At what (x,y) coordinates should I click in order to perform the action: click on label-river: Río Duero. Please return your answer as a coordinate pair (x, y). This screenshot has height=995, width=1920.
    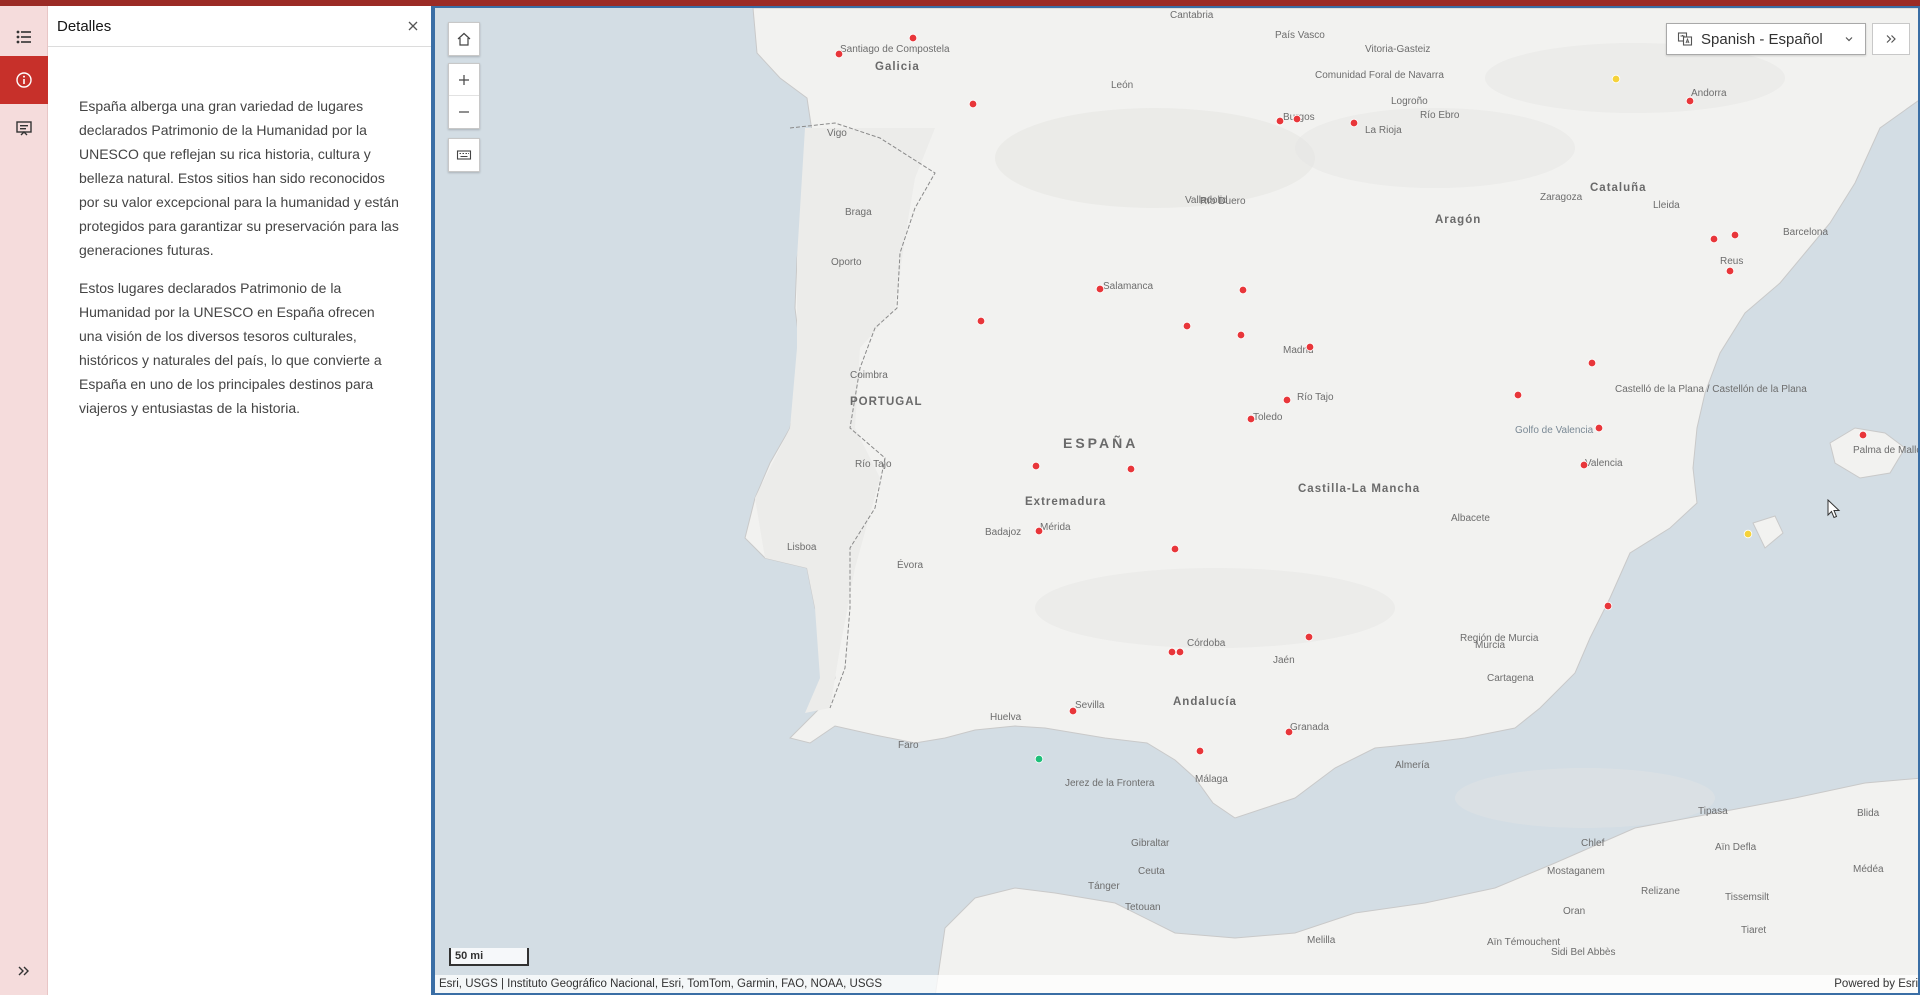
    Looking at the image, I should click on (1223, 201).